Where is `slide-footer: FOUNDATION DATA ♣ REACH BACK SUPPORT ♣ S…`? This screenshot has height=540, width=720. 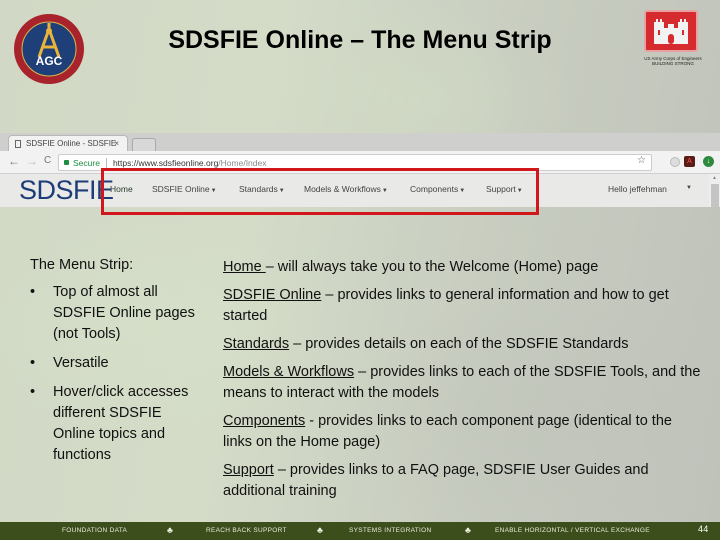
slide-footer: FOUNDATION DATA ♣ REACH BACK SUPPORT ♣ S… is located at coordinates (360, 531).